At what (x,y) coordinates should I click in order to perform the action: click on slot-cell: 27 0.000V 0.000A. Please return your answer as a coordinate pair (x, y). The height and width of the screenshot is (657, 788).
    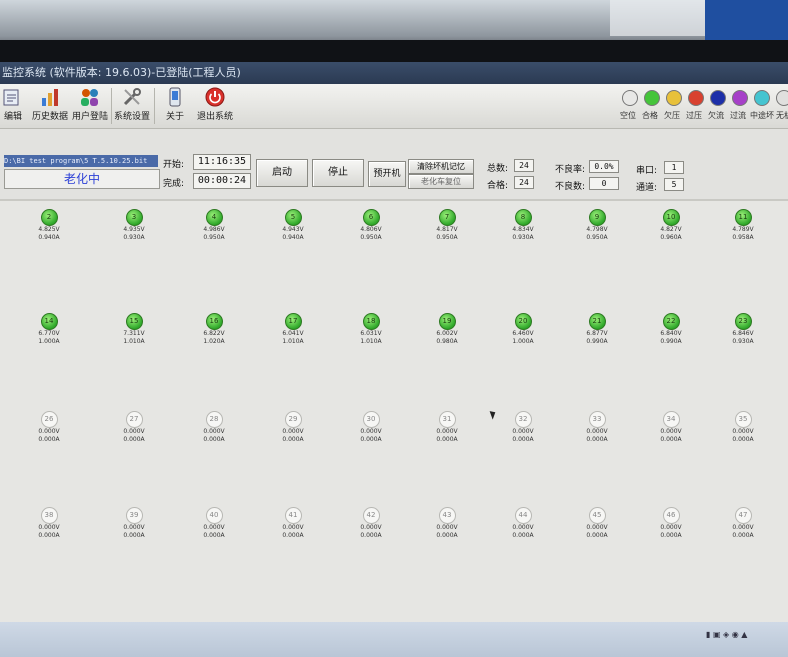
    Looking at the image, I should click on (134, 427).